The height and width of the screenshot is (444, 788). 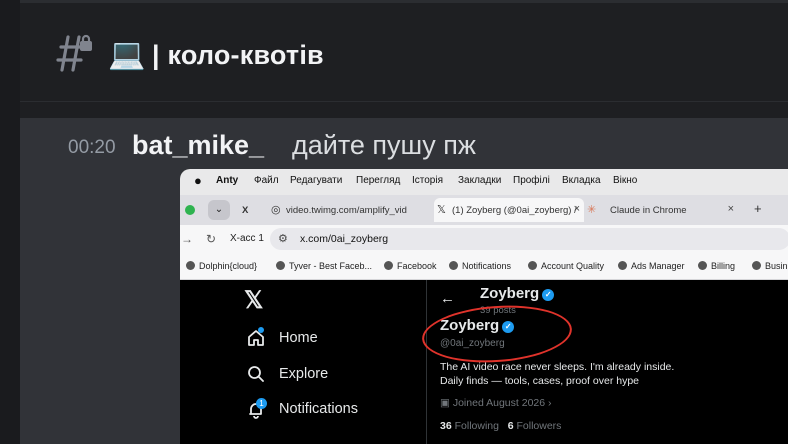 I want to click on bookmark-item: Billing, so click(x=716, y=266).